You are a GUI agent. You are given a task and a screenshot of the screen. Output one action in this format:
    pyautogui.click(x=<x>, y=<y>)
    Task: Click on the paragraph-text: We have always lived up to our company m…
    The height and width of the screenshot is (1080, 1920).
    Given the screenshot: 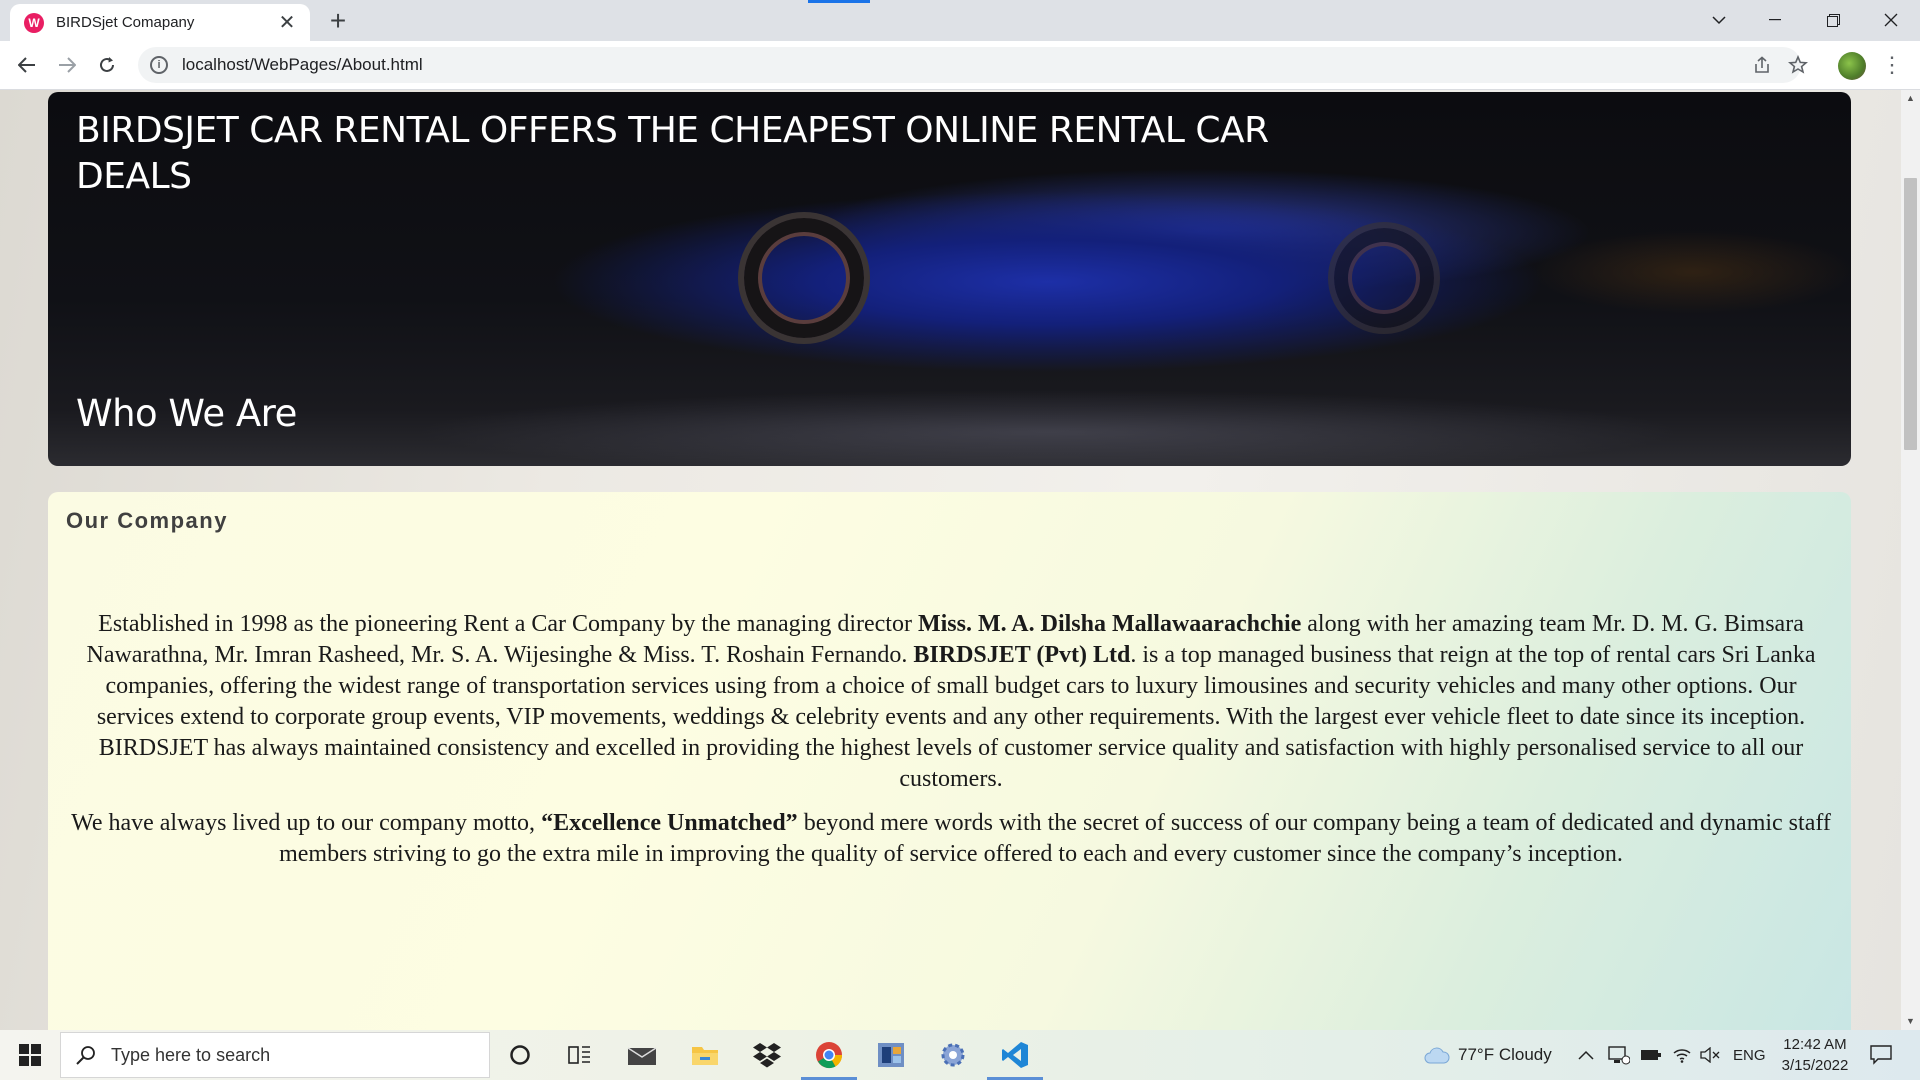 What is the action you would take?
    pyautogui.click(x=306, y=823)
    